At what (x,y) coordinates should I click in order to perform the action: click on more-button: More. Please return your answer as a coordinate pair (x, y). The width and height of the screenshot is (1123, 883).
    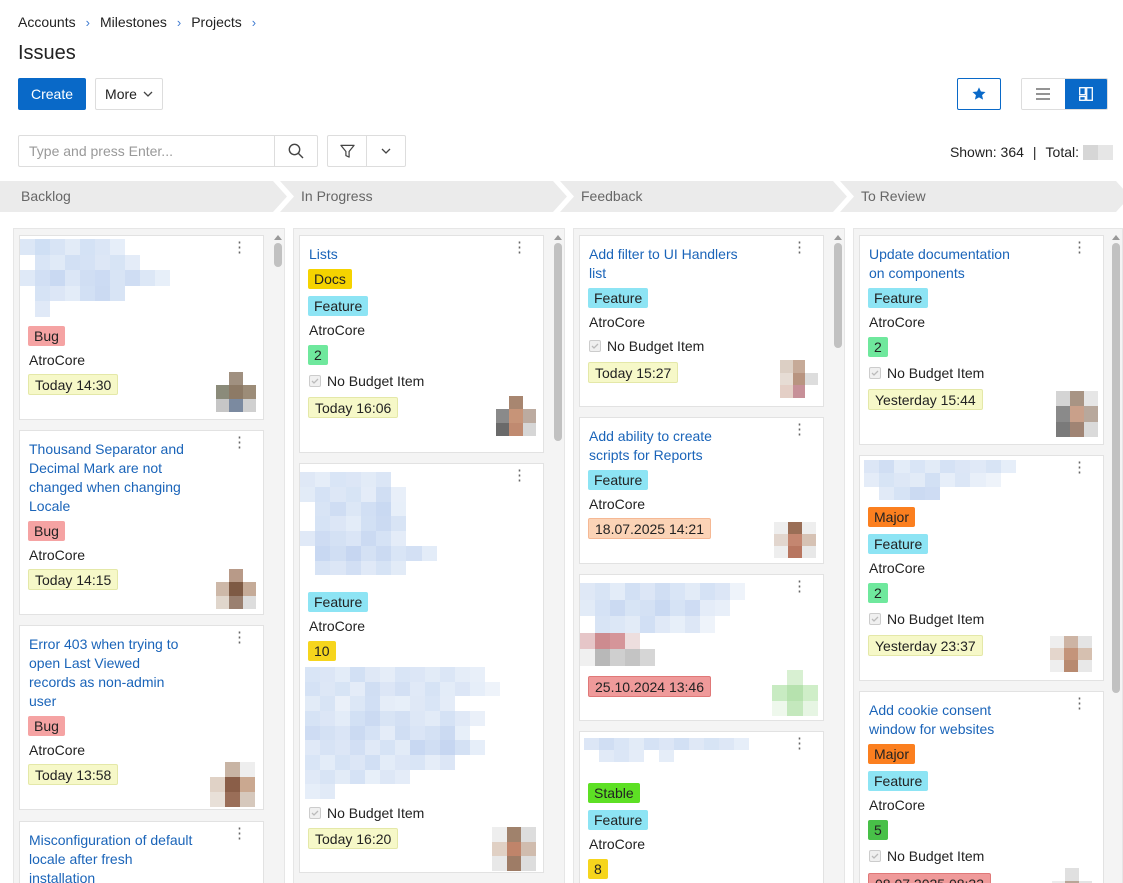
    Looking at the image, I should click on (129, 94).